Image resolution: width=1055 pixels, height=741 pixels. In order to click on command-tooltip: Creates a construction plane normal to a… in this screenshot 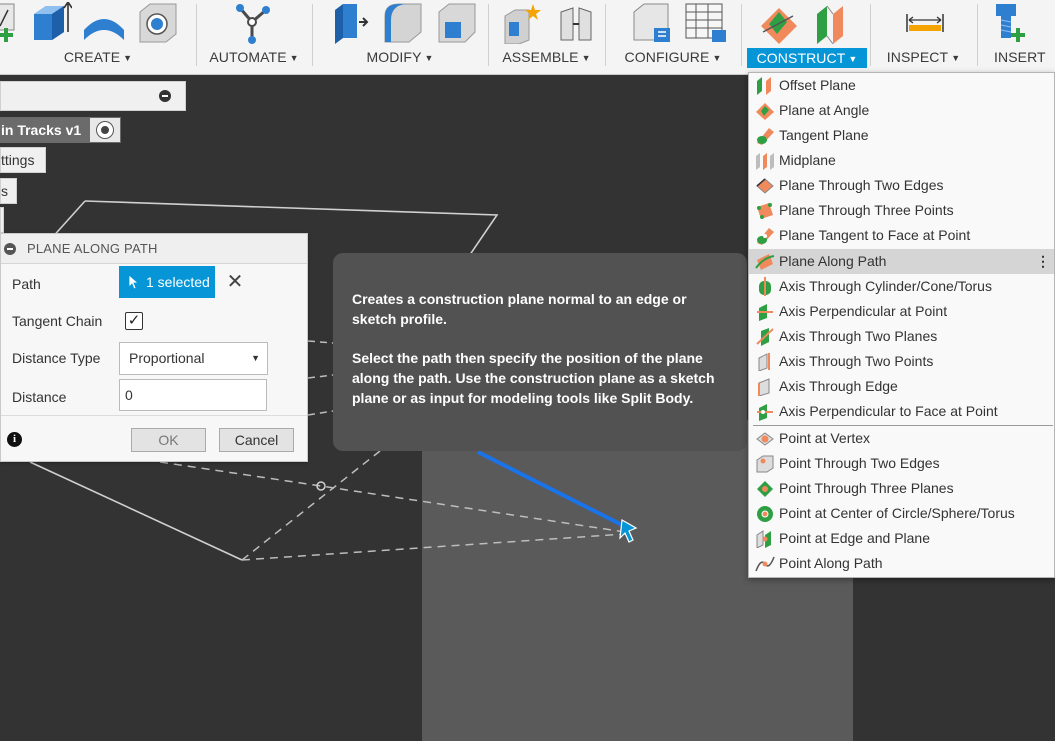, I will do `click(540, 352)`.